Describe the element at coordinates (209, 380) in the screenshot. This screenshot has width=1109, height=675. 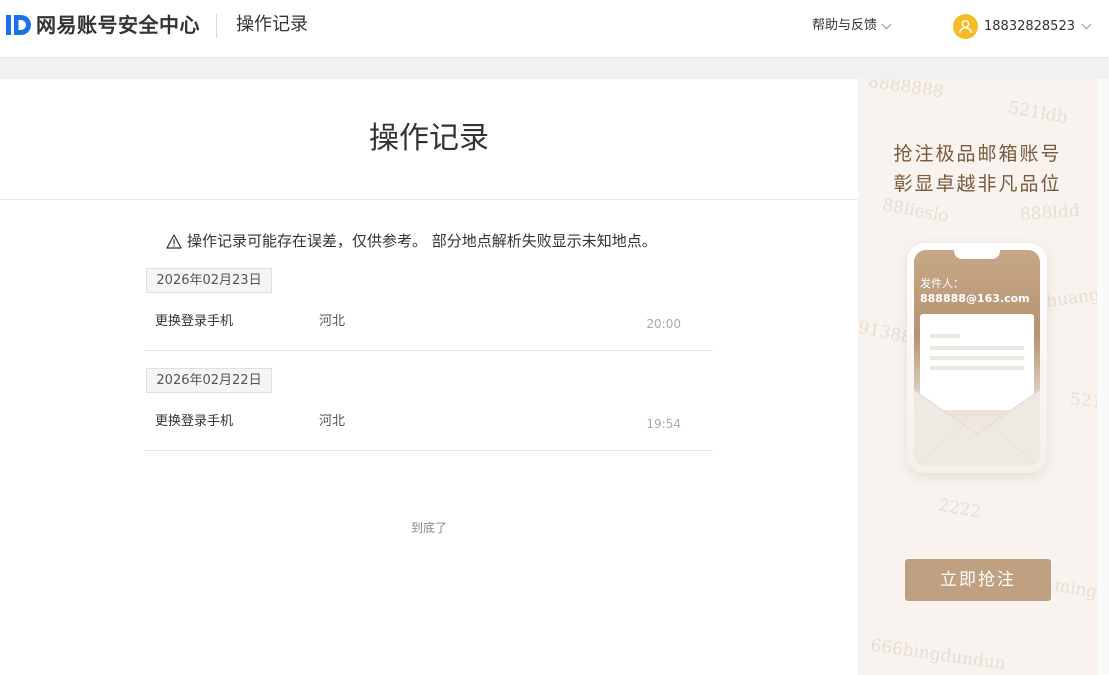
I see `date-tag: 2026年02月22日` at that location.